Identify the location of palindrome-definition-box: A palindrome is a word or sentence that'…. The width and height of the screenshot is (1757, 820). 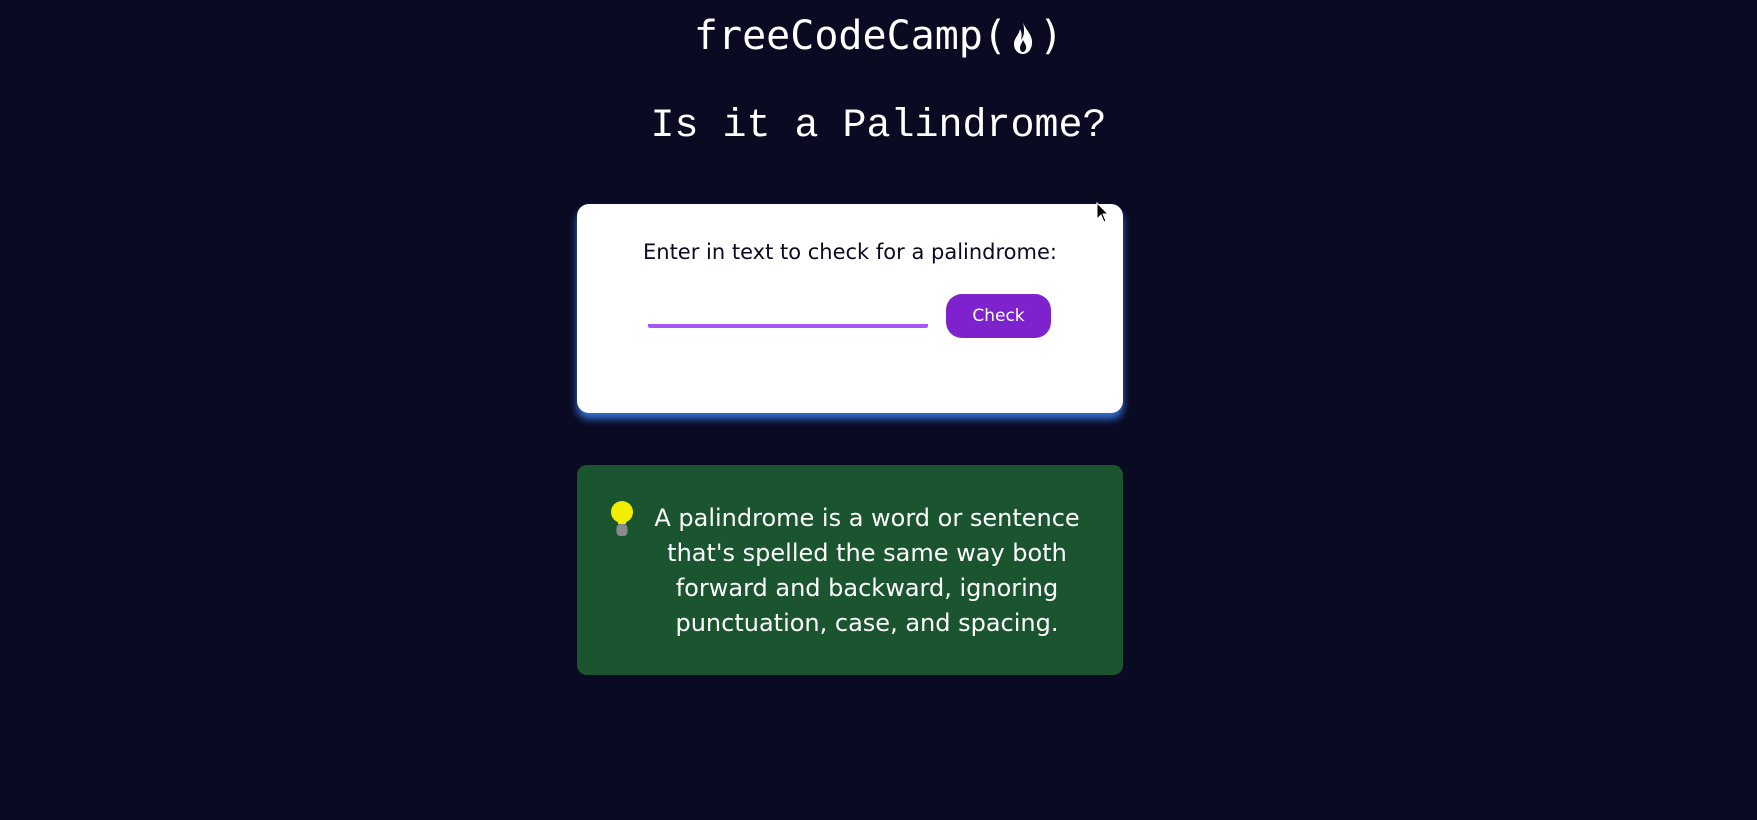
(850, 570).